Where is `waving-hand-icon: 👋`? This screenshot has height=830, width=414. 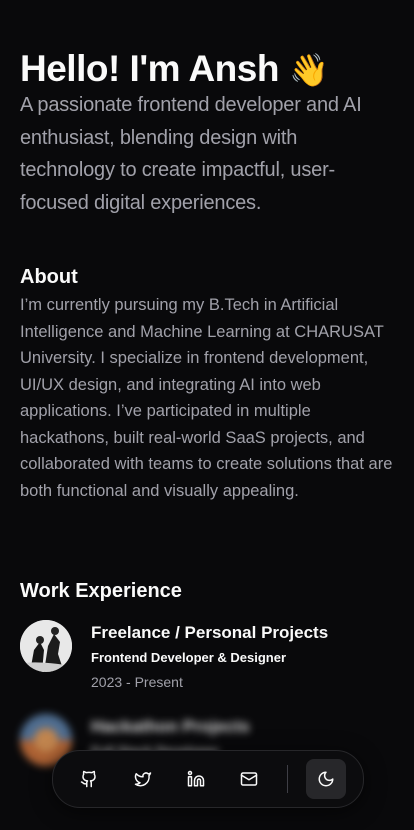 waving-hand-icon: 👋 is located at coordinates (308, 70).